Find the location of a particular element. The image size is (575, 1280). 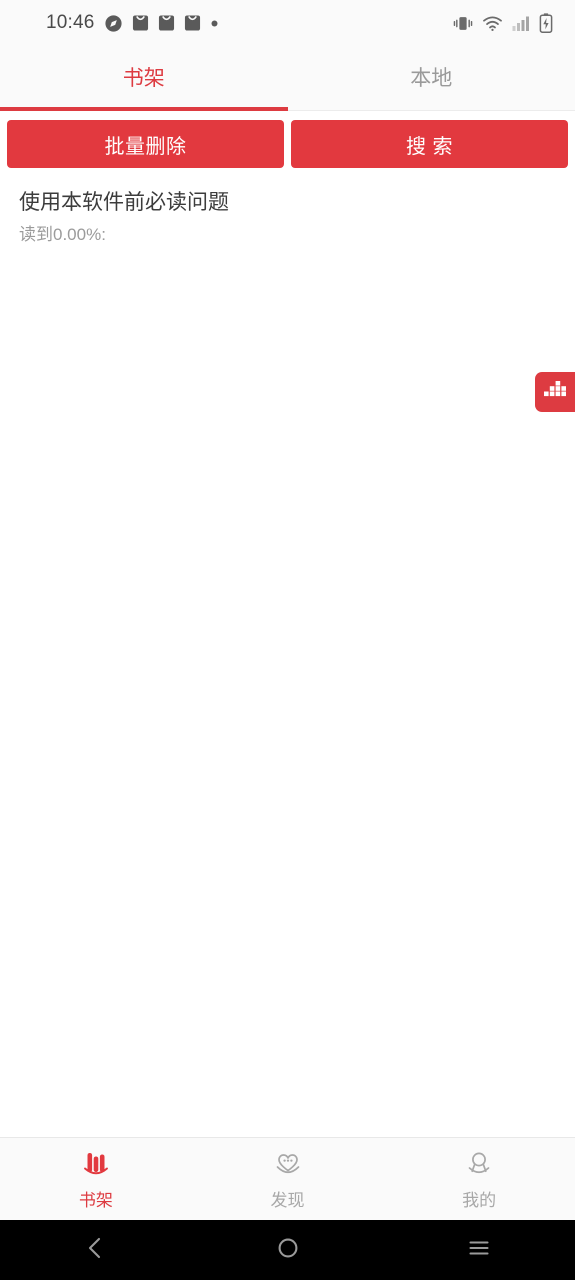

home-icon is located at coordinates (288, 1250).